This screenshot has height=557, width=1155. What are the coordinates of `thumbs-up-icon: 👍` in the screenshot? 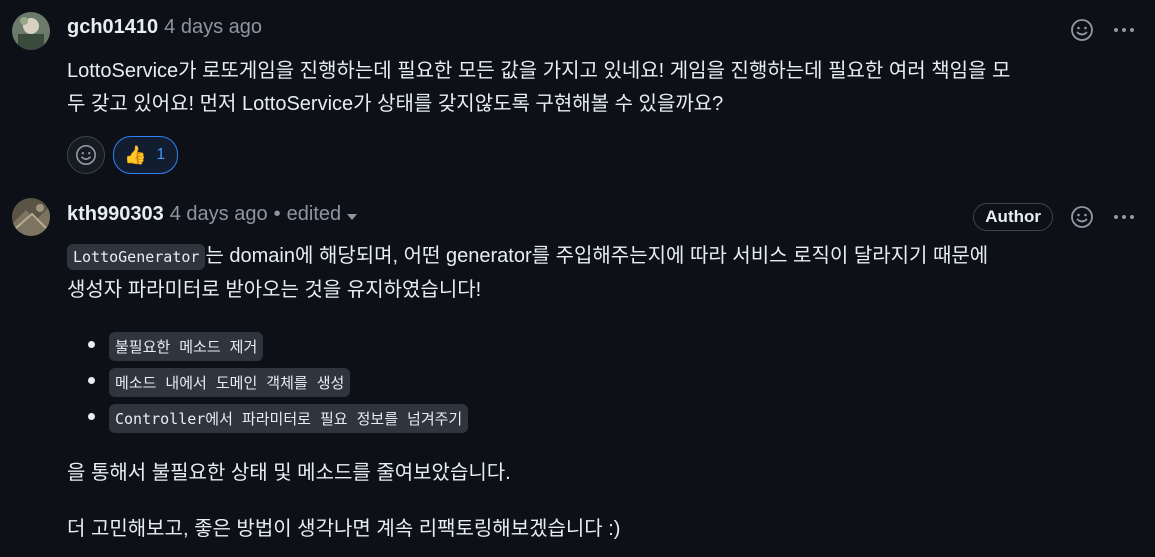 It's located at (135, 155).